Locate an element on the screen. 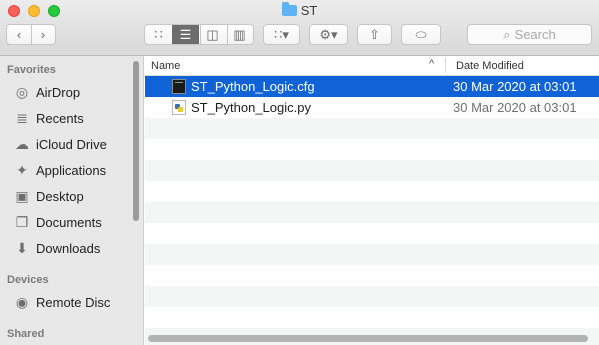  recents-icon: ≣ is located at coordinates (22, 118).